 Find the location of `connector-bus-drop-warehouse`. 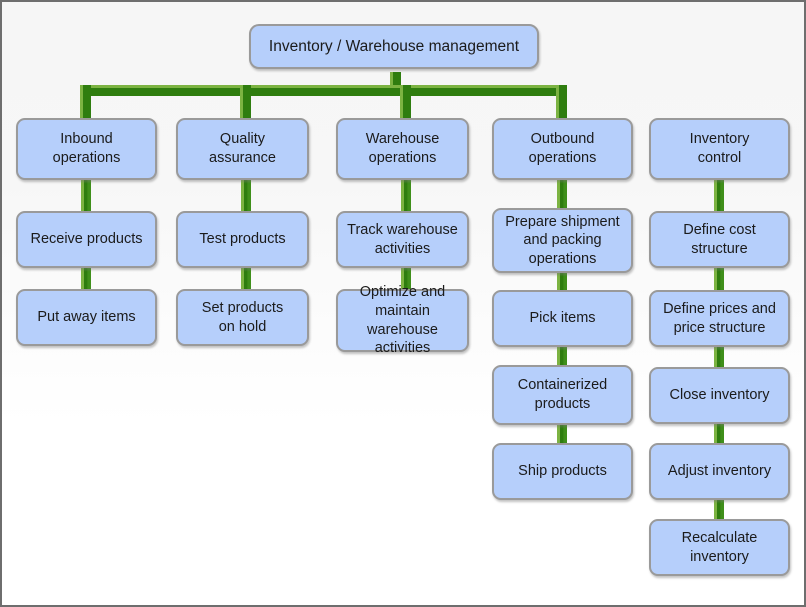

connector-bus-drop-warehouse is located at coordinates (405, 102).